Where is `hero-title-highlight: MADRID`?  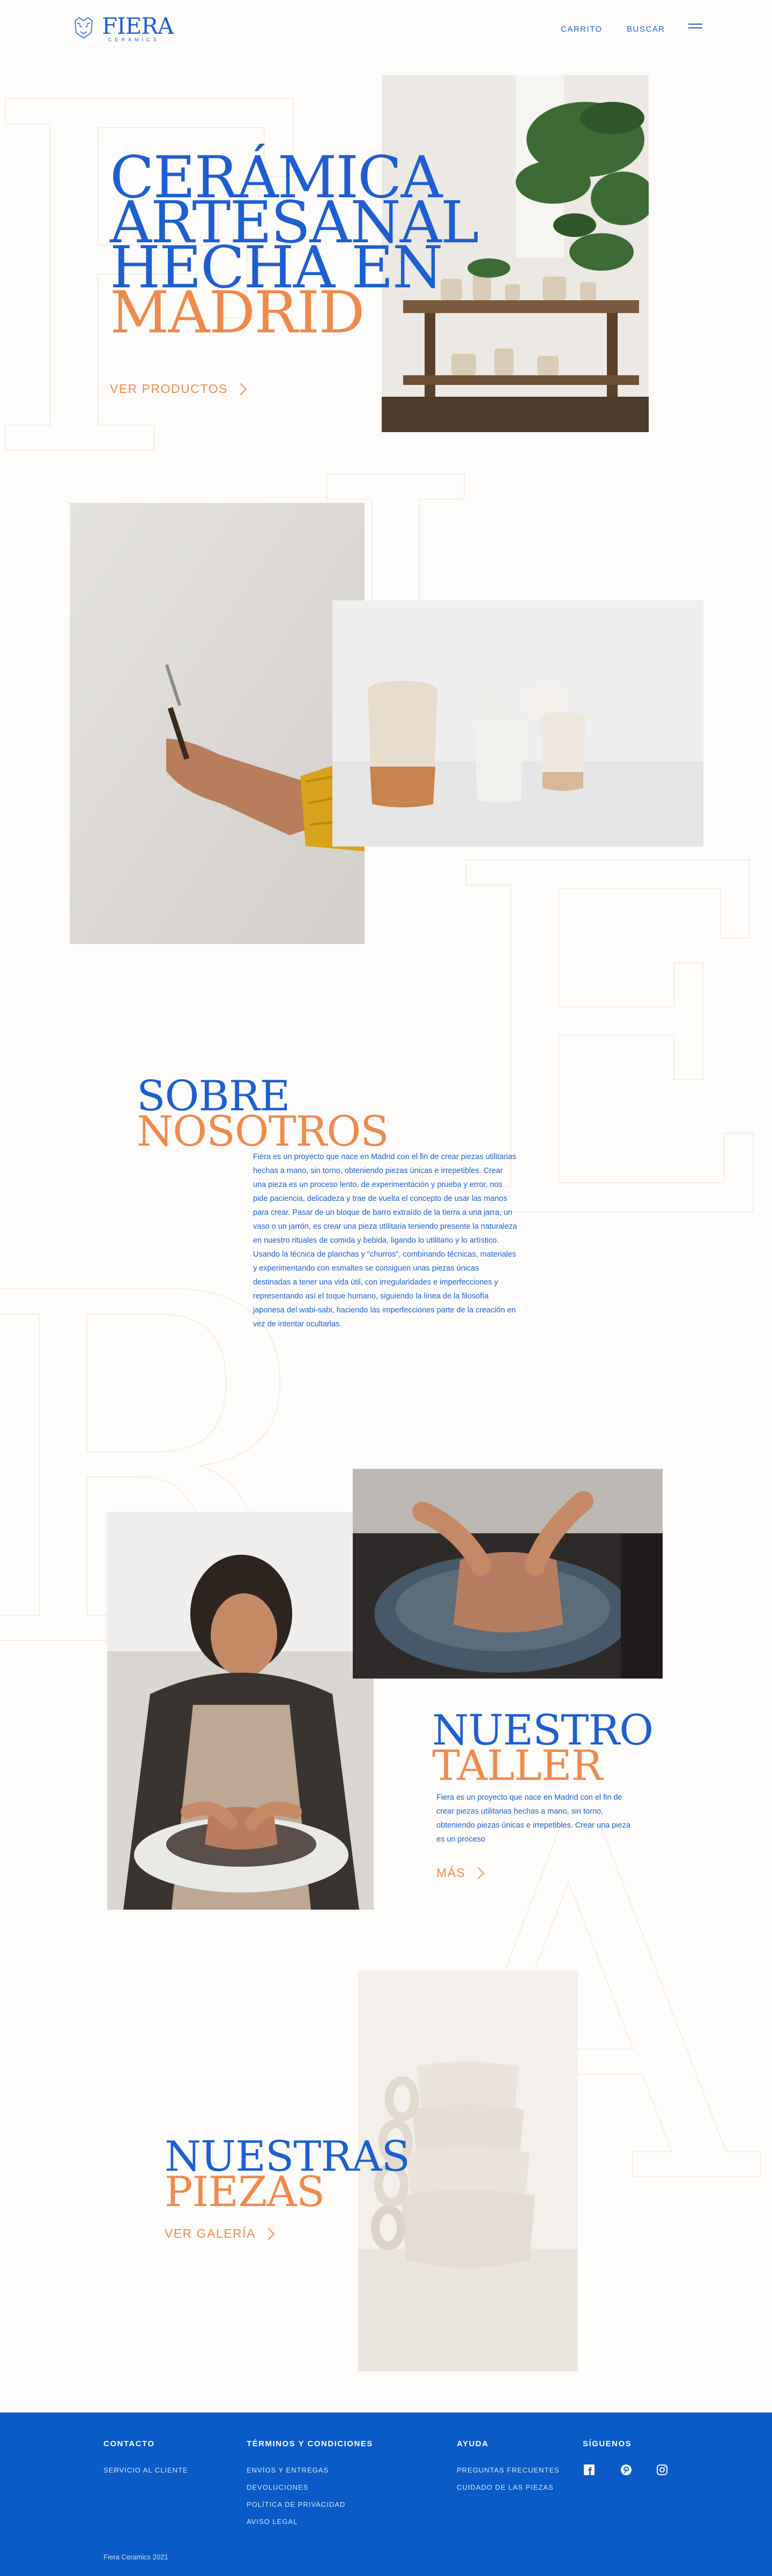 hero-title-highlight: MADRID is located at coordinates (237, 313).